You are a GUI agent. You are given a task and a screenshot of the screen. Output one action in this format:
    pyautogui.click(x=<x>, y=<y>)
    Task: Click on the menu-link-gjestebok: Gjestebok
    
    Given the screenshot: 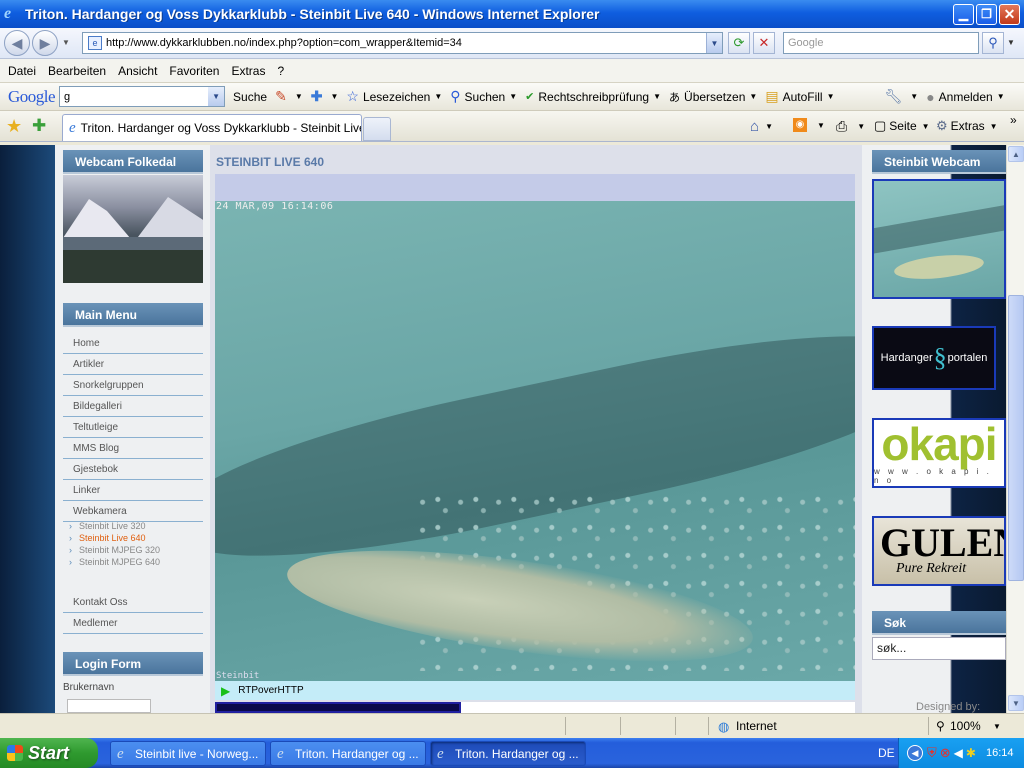 What is the action you would take?
    pyautogui.click(x=133, y=469)
    